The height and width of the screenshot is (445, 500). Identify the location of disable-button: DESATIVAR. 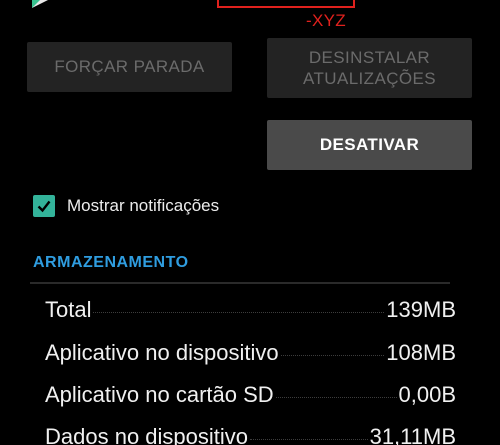
(369, 145).